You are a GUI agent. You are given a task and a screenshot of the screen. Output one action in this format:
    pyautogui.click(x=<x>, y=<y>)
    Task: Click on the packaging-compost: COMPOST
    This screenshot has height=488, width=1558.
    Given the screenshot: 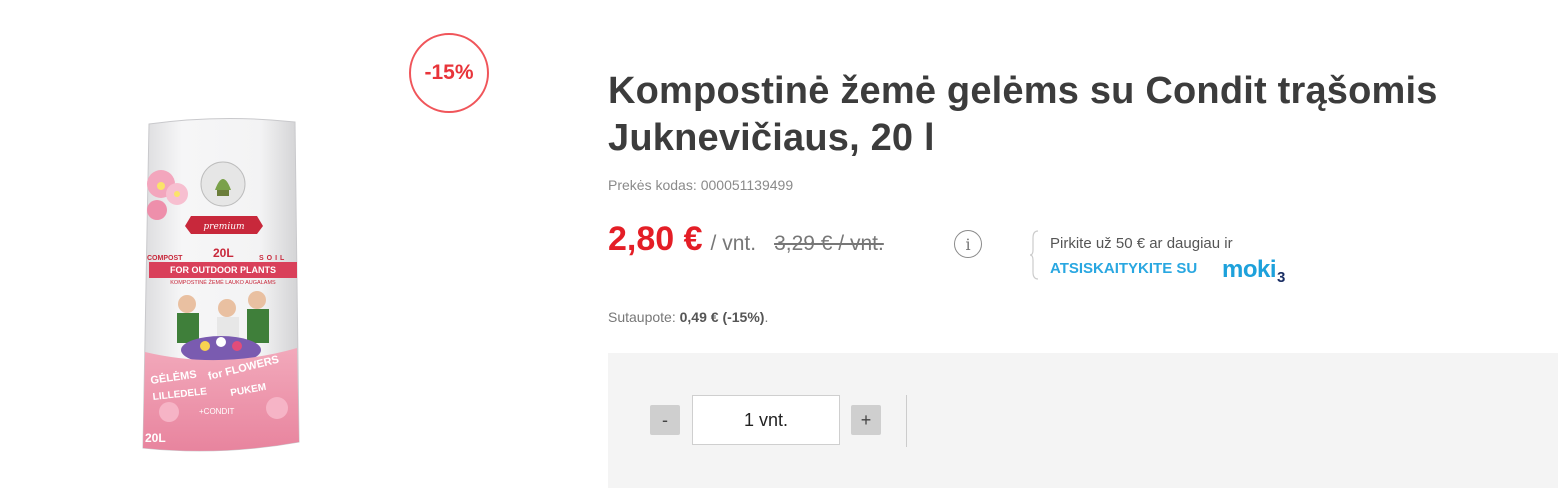 What is the action you would take?
    pyautogui.click(x=165, y=258)
    